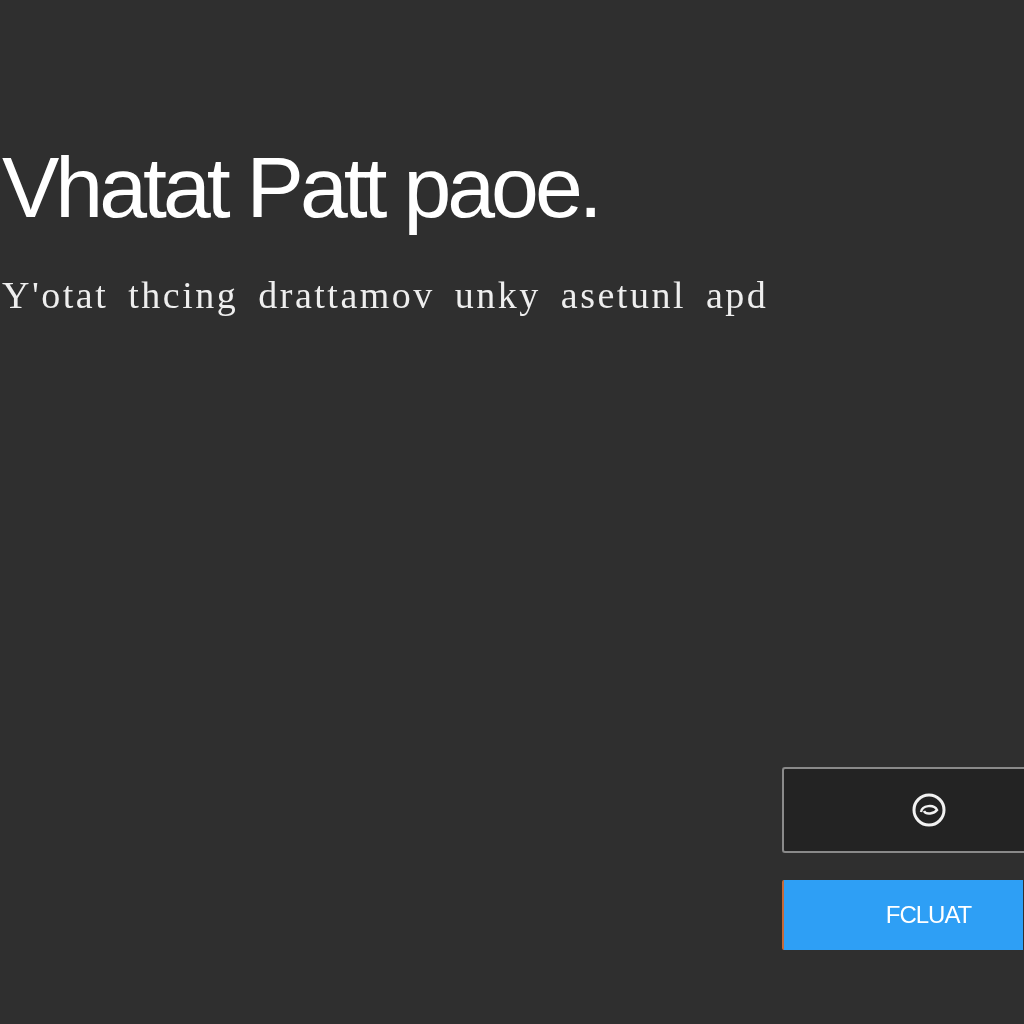 The width and height of the screenshot is (1024, 1024). Describe the element at coordinates (902, 915) in the screenshot. I see `primary-button: FCLUAT` at that location.